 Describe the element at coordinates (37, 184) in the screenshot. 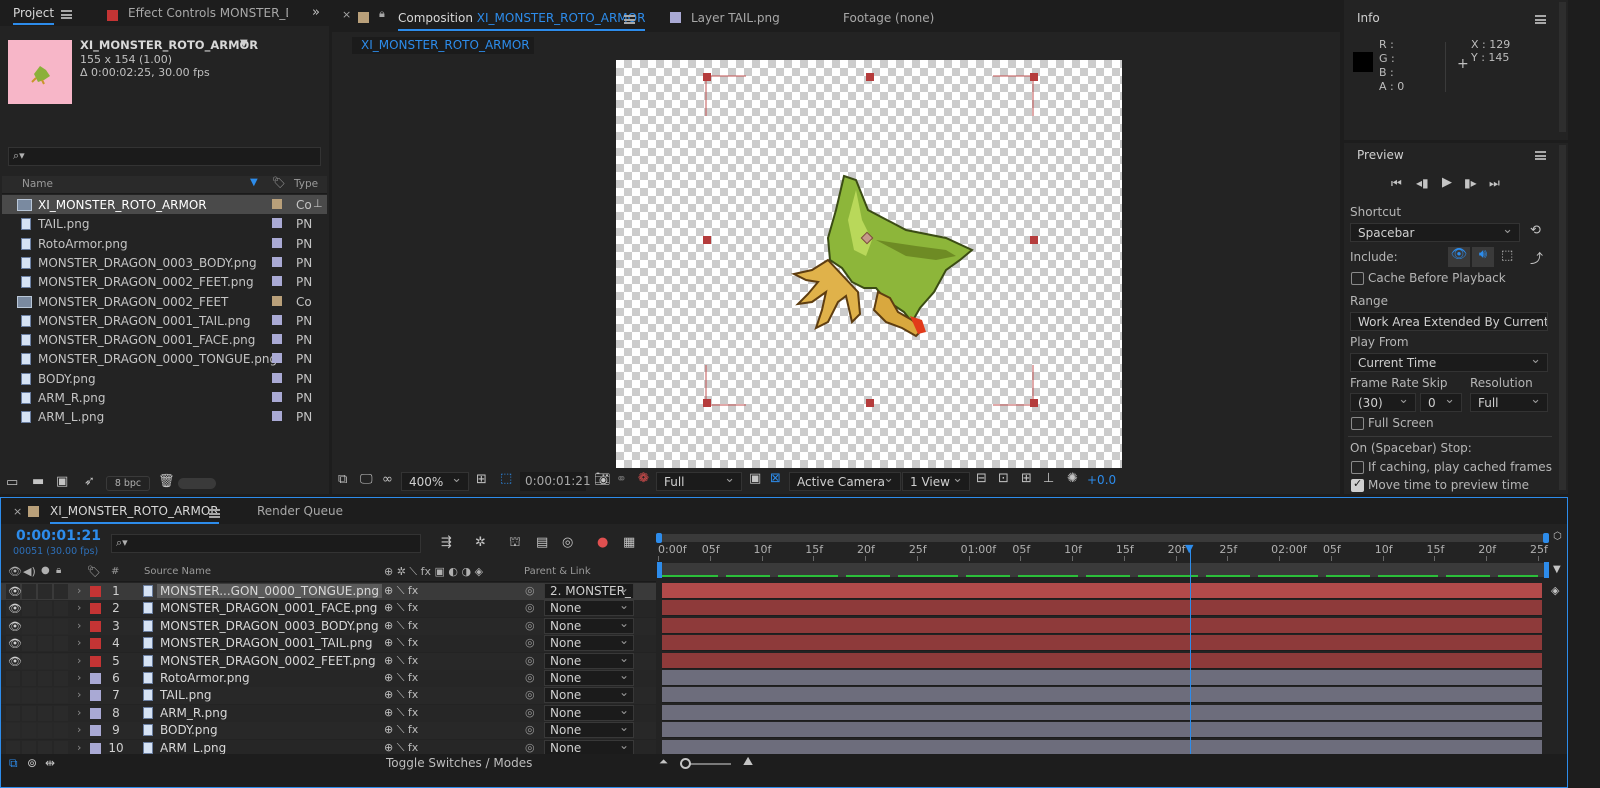

I see `col-name: Name` at that location.